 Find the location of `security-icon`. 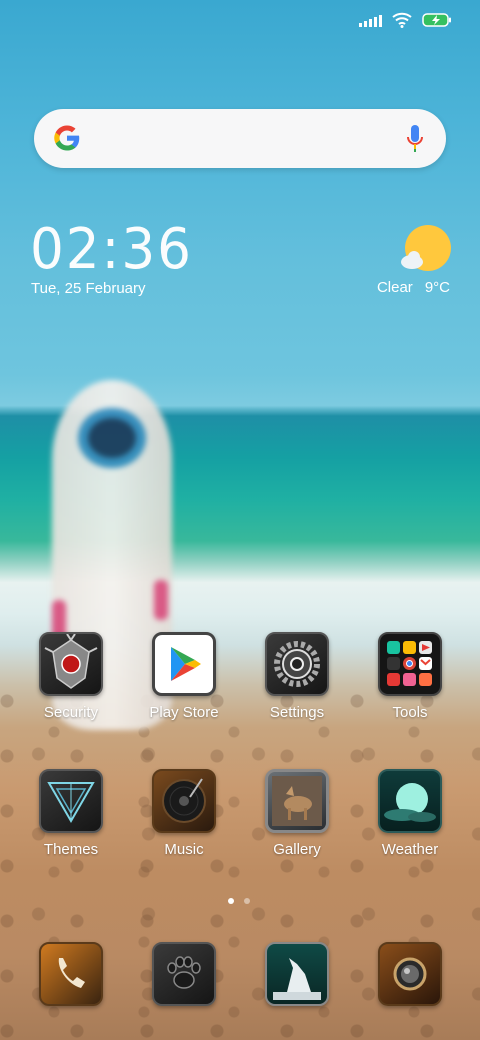

security-icon is located at coordinates (71, 664).